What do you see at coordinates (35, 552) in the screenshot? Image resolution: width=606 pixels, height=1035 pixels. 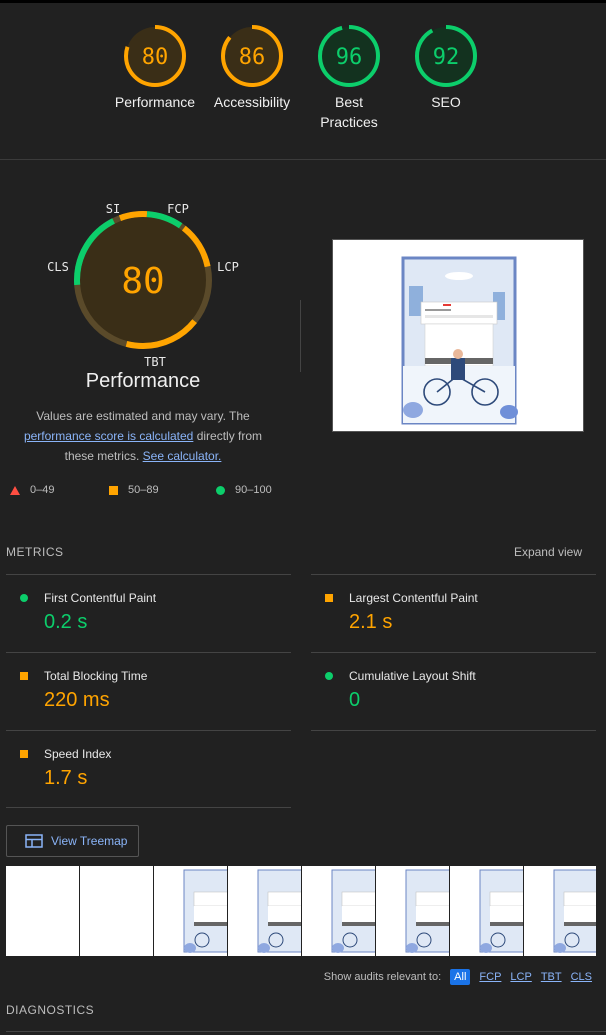 I see `metrics-header: METRICS` at bounding box center [35, 552].